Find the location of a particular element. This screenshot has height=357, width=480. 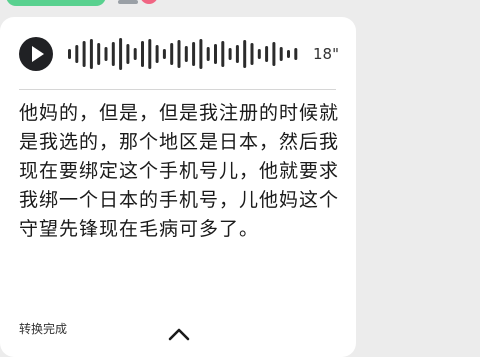

transcription-status: 转换完成 is located at coordinates (43, 329).